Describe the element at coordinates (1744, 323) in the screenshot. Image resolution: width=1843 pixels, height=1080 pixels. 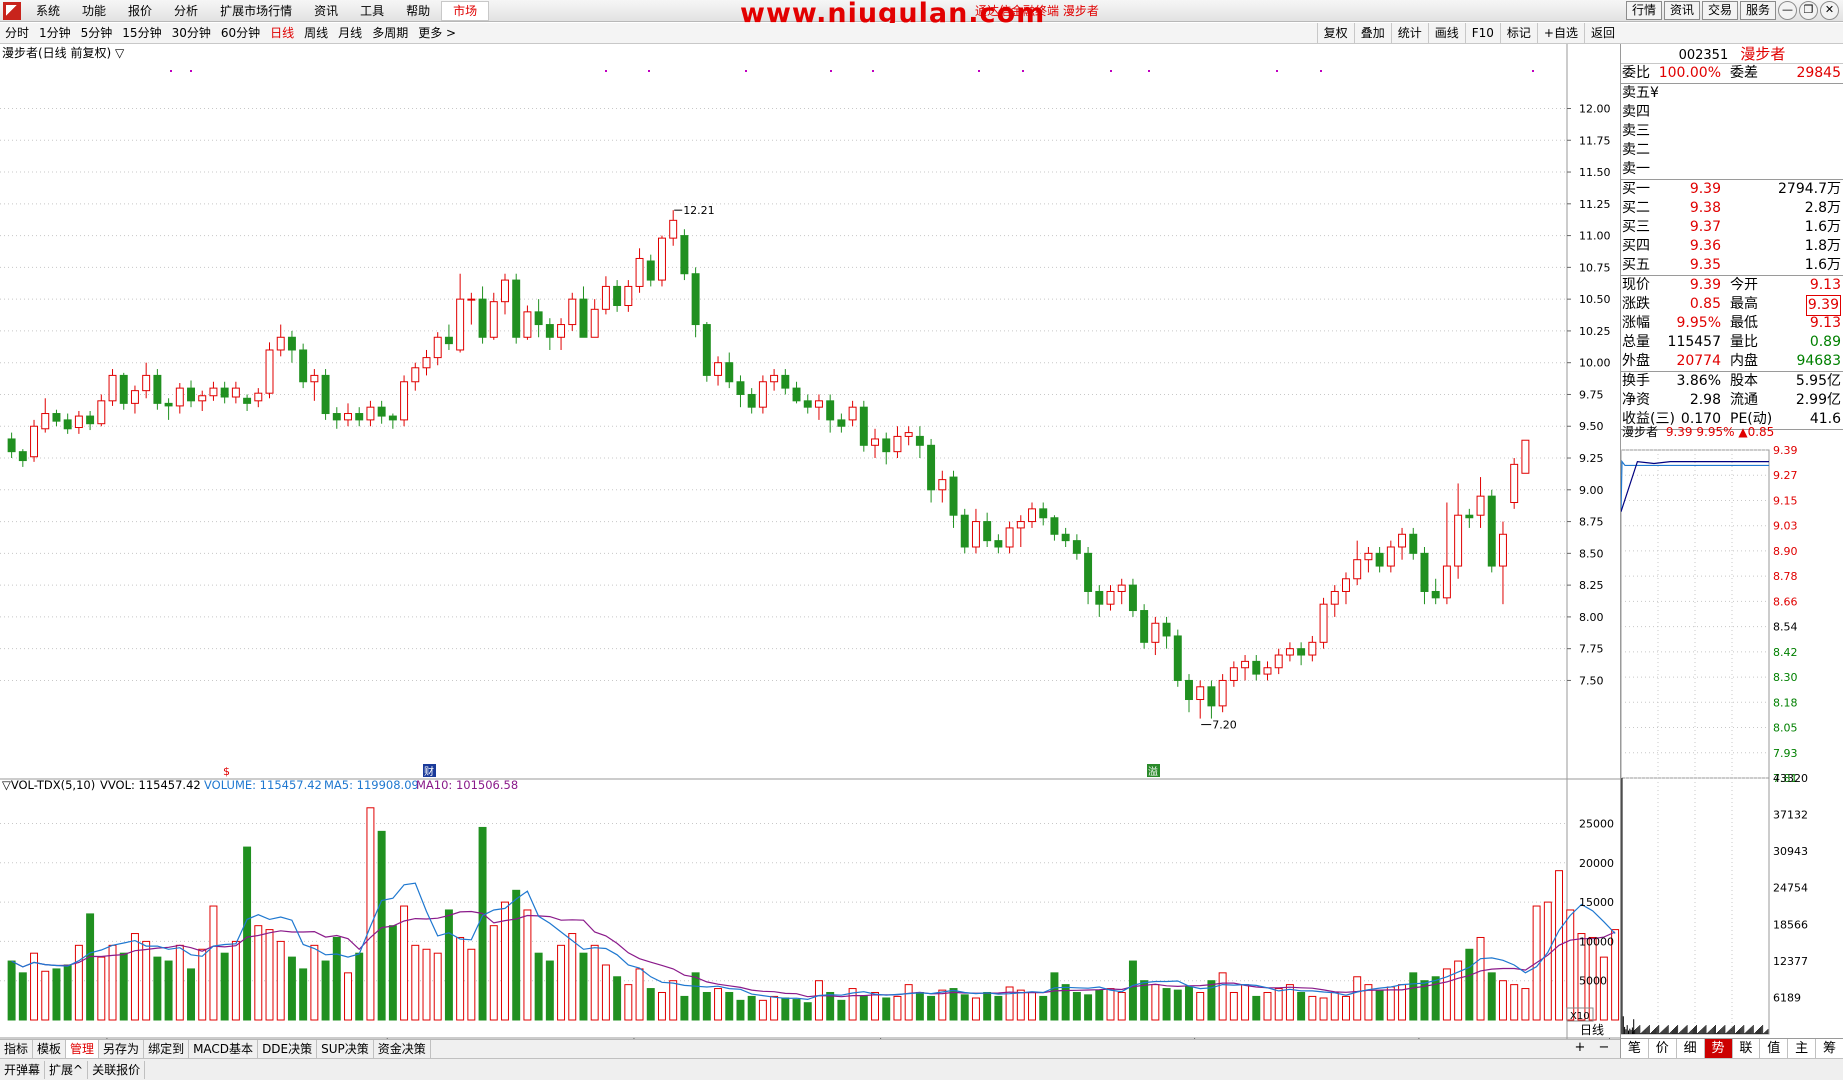
I see `quote-row-2-label-2: 最低` at that location.